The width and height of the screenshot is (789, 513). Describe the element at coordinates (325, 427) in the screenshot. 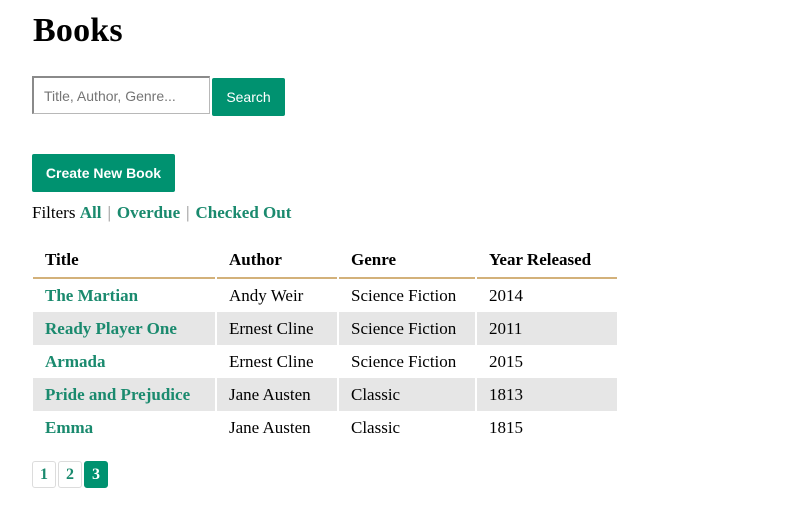

I see `table-row: Emma Jane Austen Classic 1815` at that location.